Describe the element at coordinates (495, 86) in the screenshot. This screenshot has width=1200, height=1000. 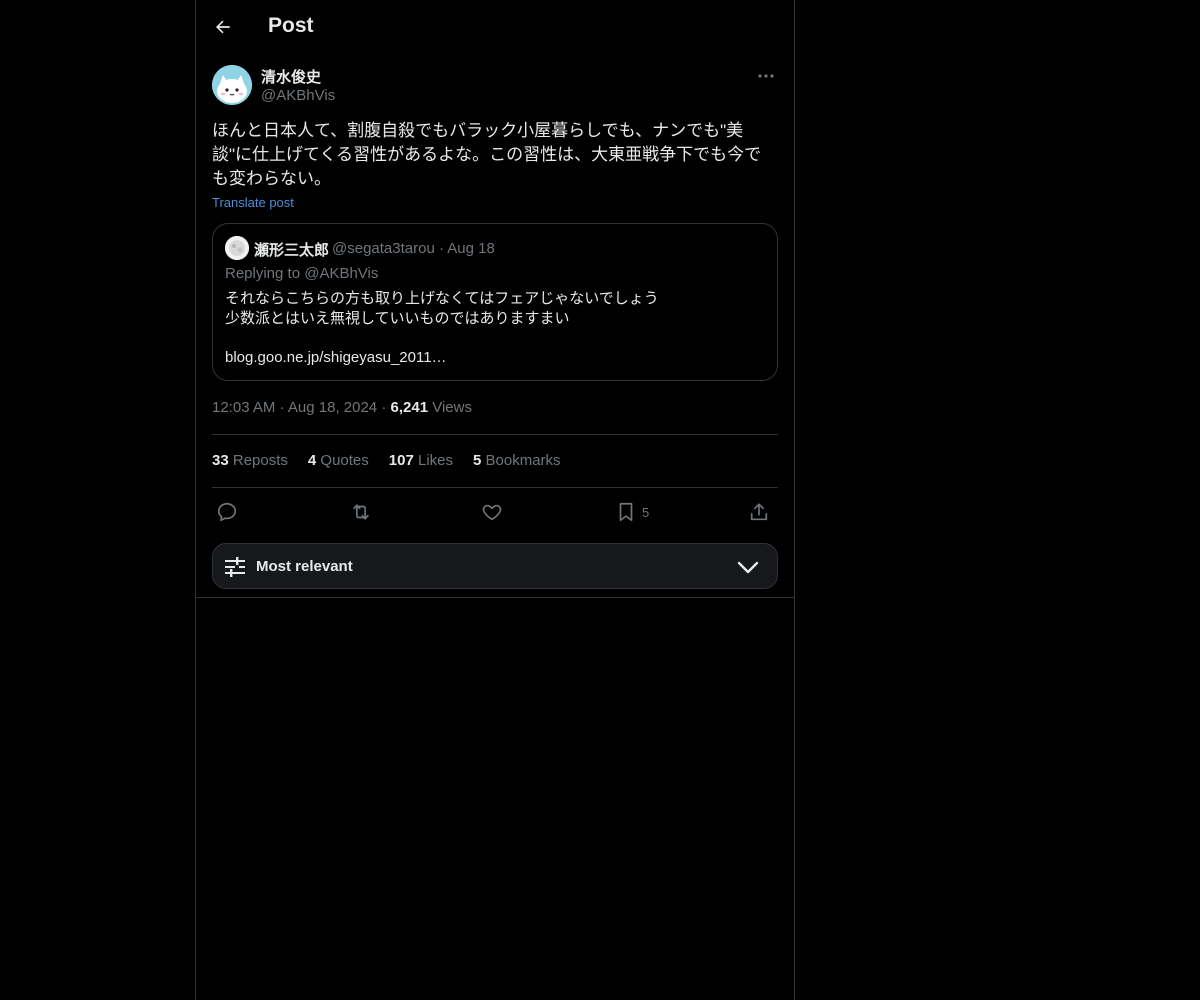
I see `post-author: 清水俊史 @AKBhVis` at that location.